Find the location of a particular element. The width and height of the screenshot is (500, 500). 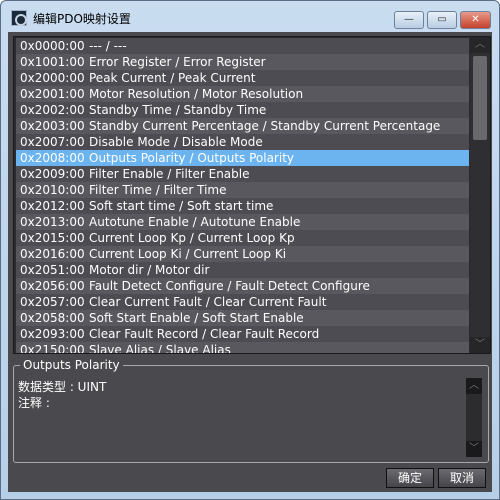

comment-label: 注释 : is located at coordinates (34, 403).